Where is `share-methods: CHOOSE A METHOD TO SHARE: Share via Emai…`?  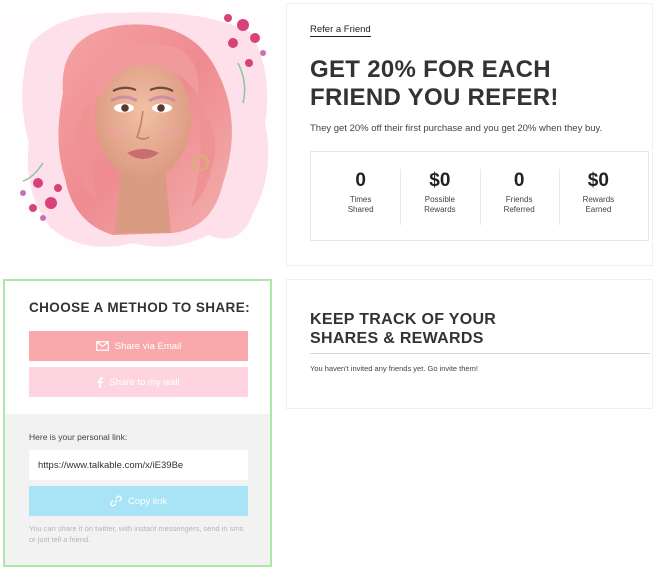 share-methods: CHOOSE A METHOD TO SHARE: Share via Emai… is located at coordinates (137, 347).